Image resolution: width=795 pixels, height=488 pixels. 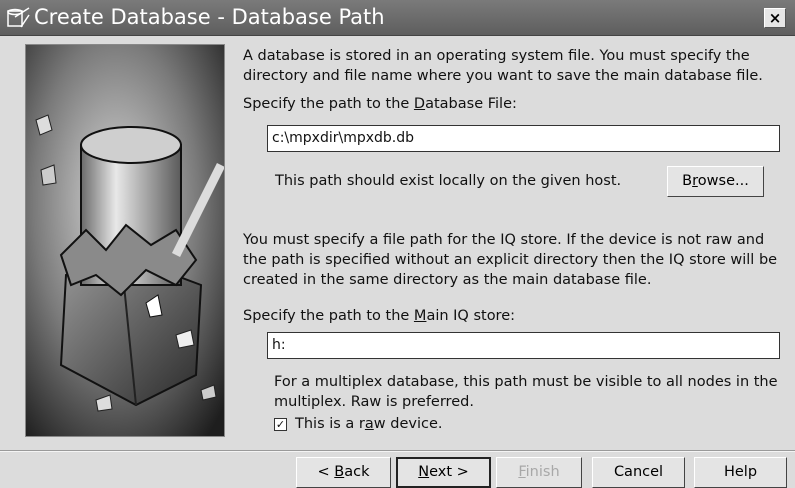 What do you see at coordinates (397, 18) in the screenshot?
I see `title-bar: Create Database - Database Path ×` at bounding box center [397, 18].